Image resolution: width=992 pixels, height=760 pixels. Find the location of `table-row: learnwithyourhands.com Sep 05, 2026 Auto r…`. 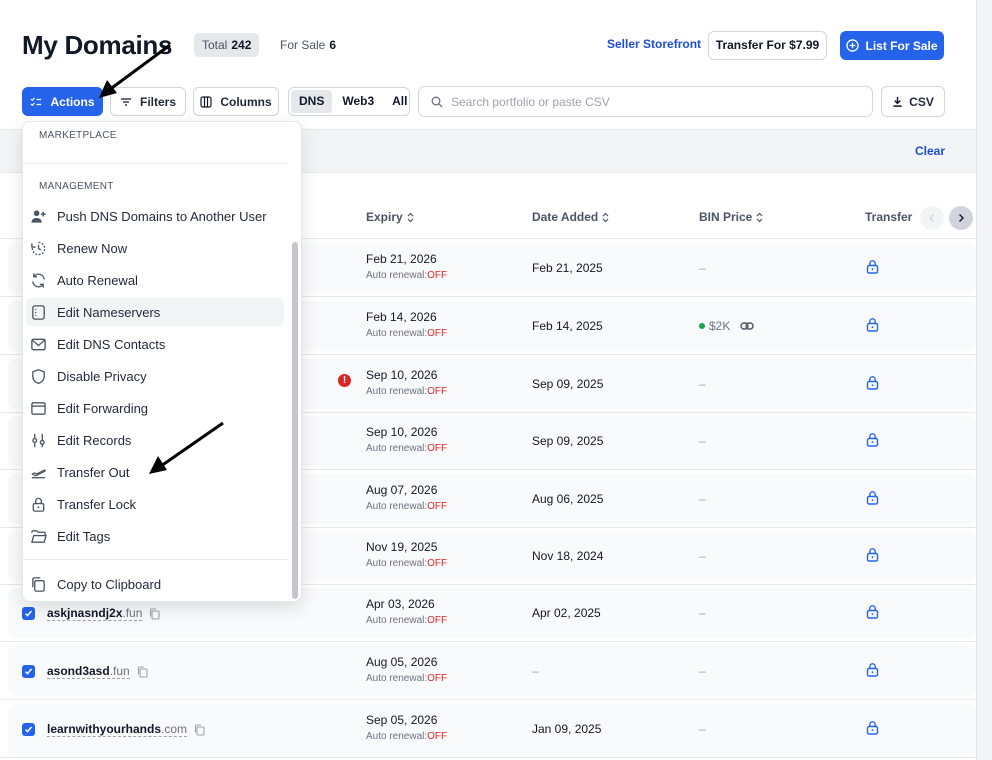

table-row: learnwithyourhands.com Sep 05, 2026 Auto r… is located at coordinates (488, 729).